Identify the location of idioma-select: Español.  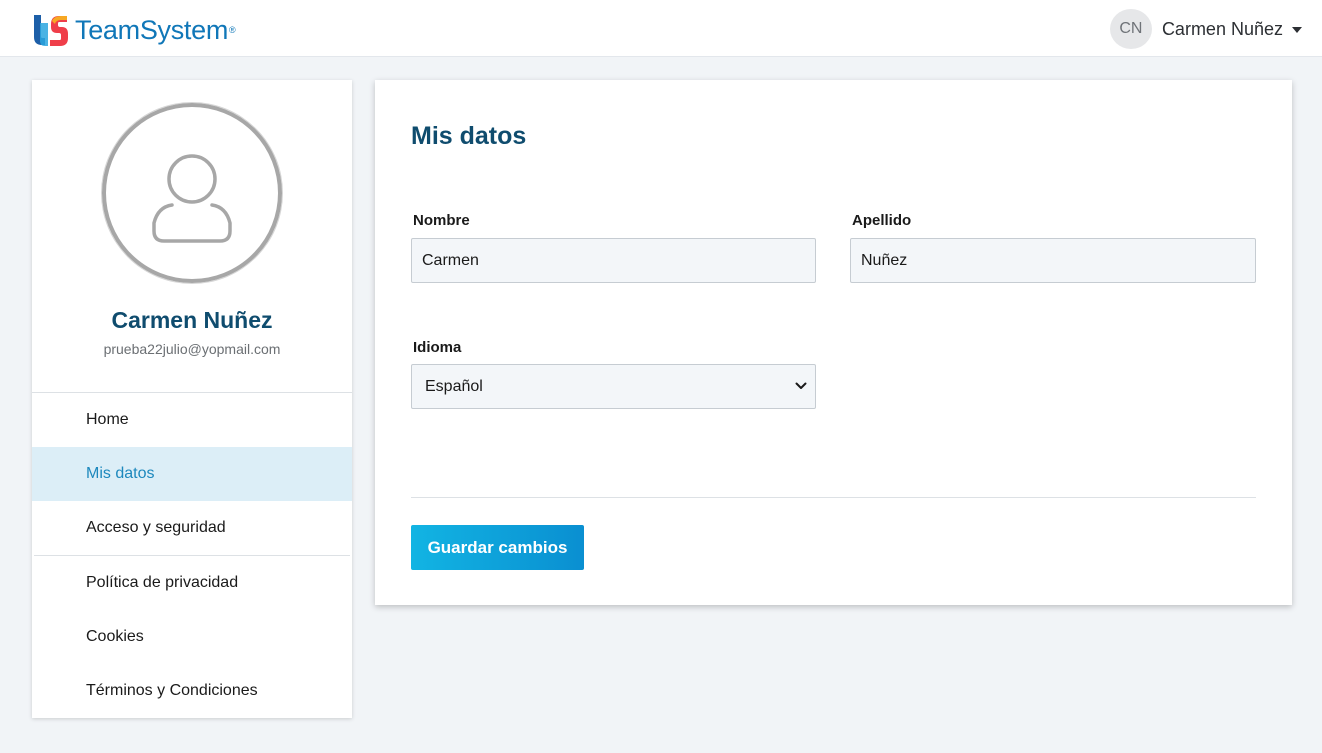
(613, 386).